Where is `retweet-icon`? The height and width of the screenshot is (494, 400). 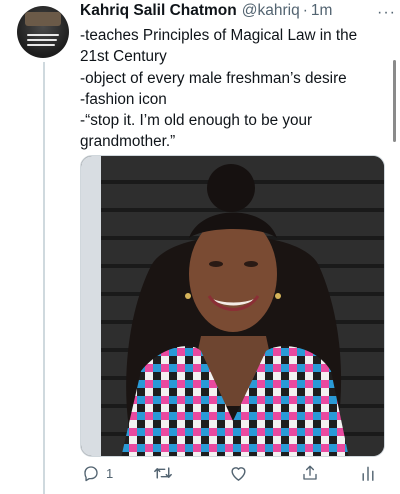 retweet-icon is located at coordinates (163, 473).